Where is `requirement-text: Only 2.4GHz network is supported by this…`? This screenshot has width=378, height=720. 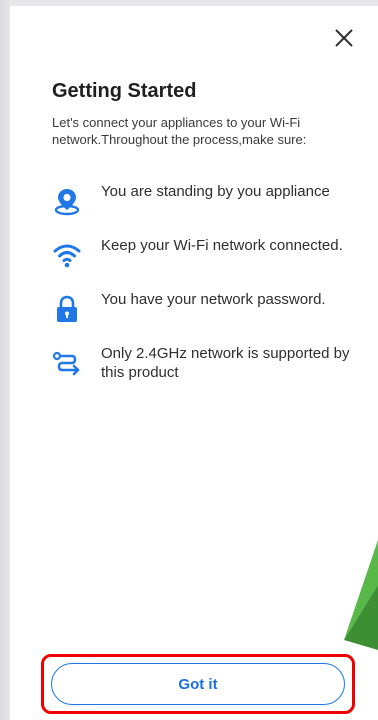
requirement-text: Only 2.4GHz network is supported by this… is located at coordinates (225, 363).